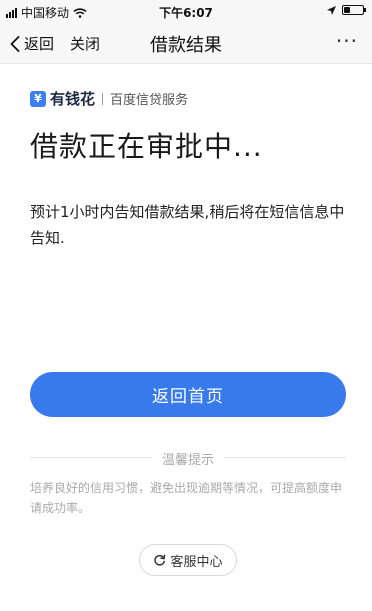  What do you see at coordinates (187, 225) in the screenshot?
I see `status-description: 预计1小时内告知借款结果,稍后将在短信信息中告知.` at bounding box center [187, 225].